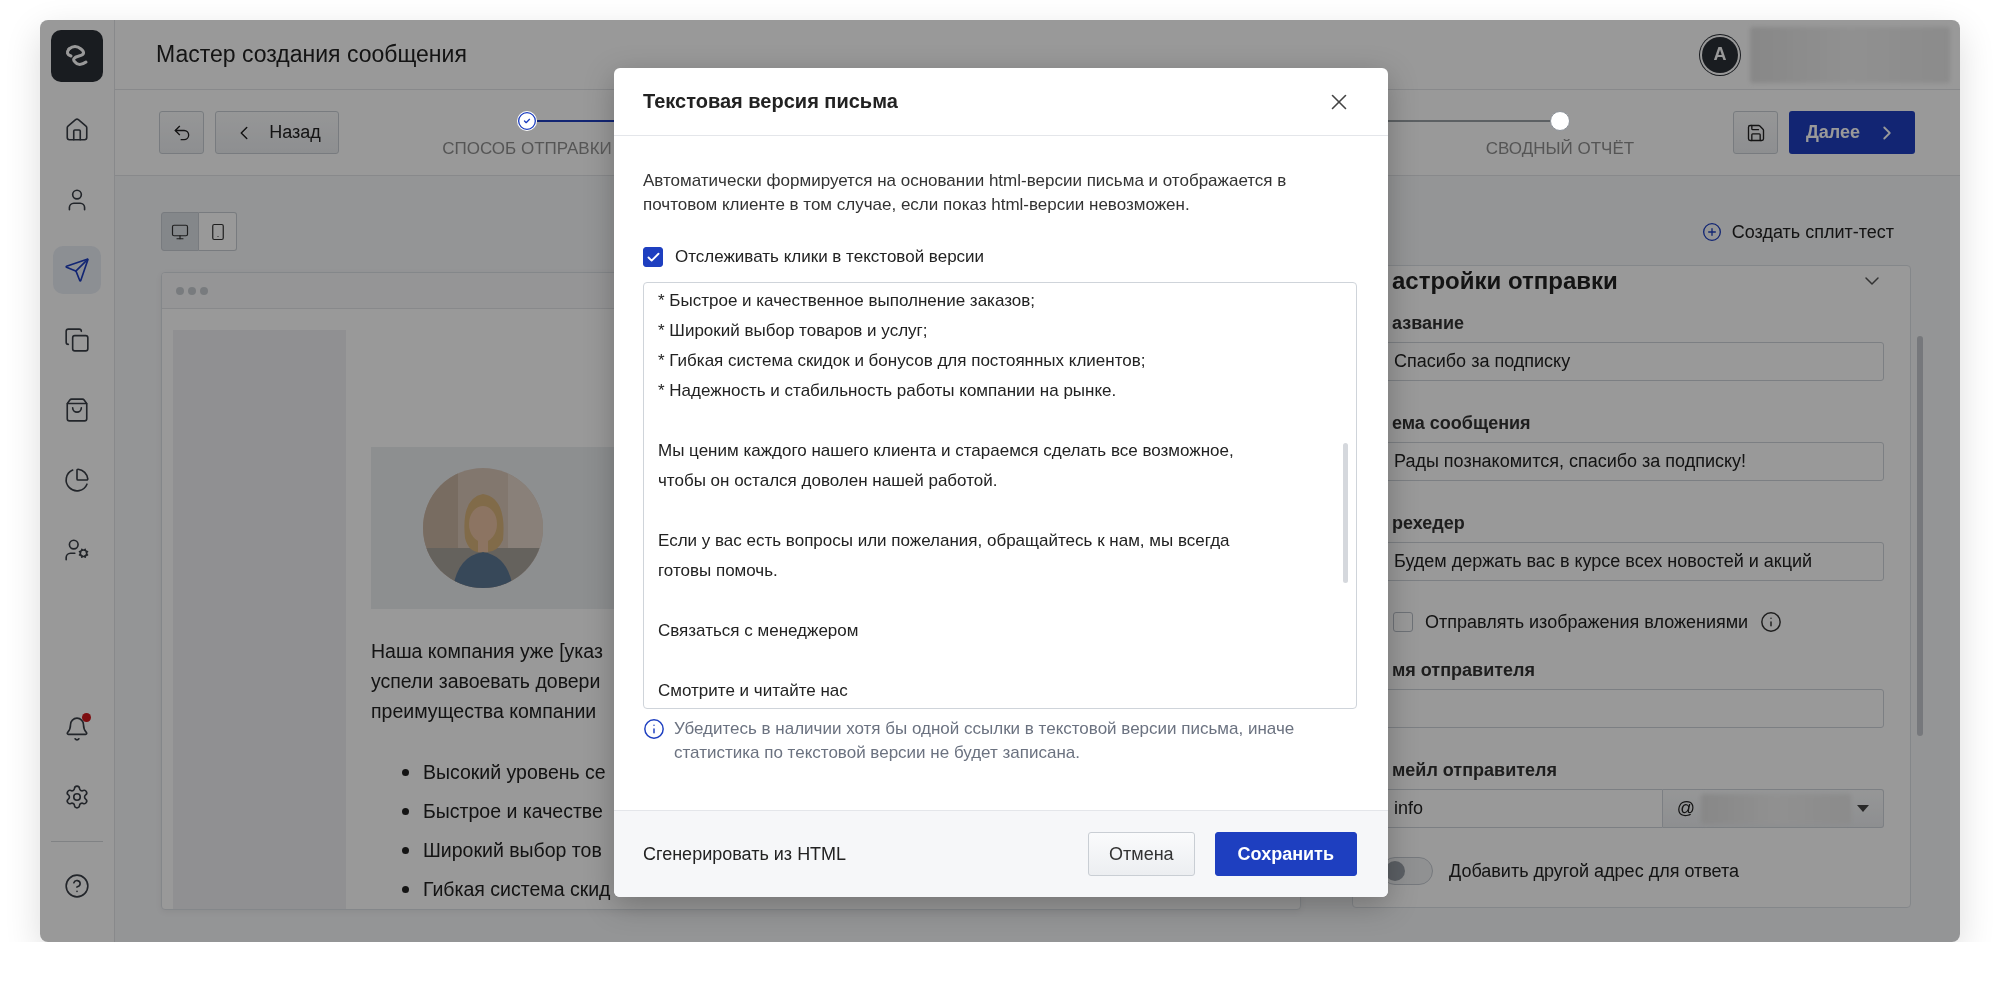 This screenshot has height=1002, width=2000. Describe the element at coordinates (77, 729) in the screenshot. I see `bell-icon` at that location.